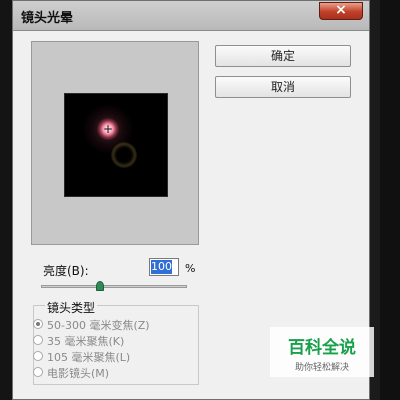 This screenshot has height=400, width=400. Describe the element at coordinates (47, 18) in the screenshot. I see `dialog-title: 镜头光晕` at that location.